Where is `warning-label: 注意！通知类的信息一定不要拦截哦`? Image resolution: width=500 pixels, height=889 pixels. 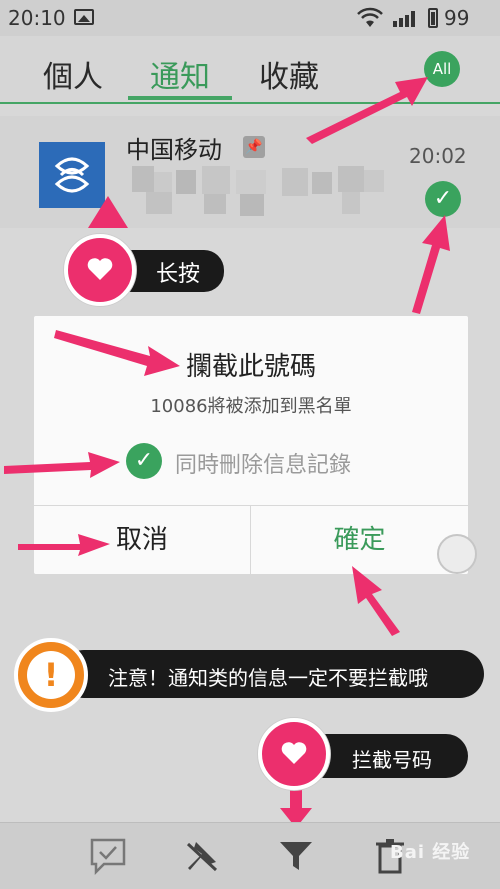 warning-label: 注意！通知类的信息一定不要拦截哦 is located at coordinates (268, 678).